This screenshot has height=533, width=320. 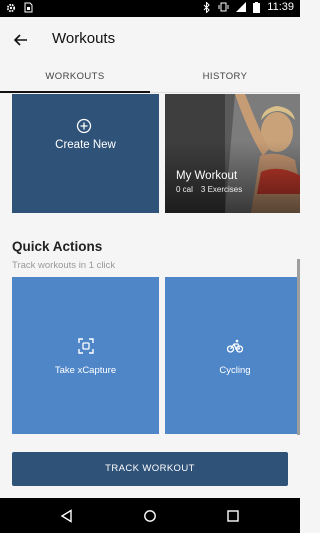 I want to click on bluetooth-icon, so click(x=207, y=7).